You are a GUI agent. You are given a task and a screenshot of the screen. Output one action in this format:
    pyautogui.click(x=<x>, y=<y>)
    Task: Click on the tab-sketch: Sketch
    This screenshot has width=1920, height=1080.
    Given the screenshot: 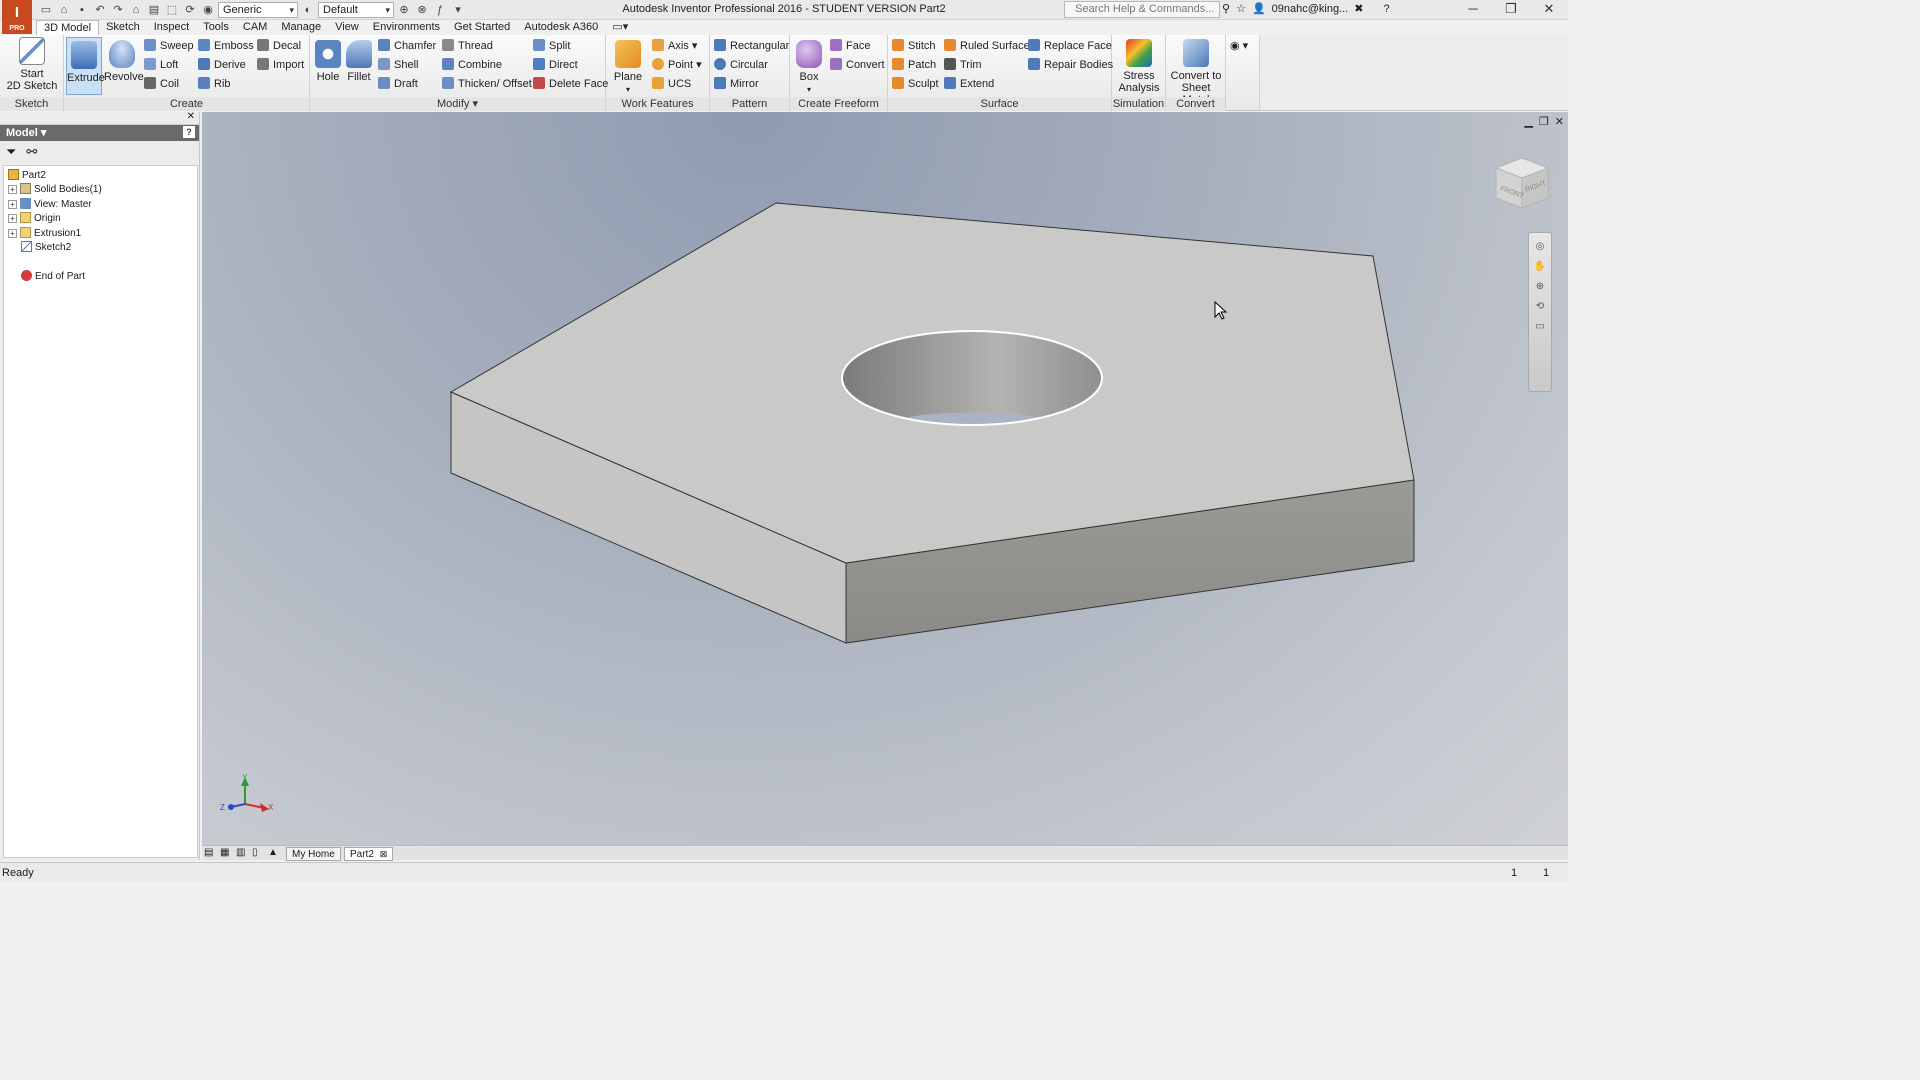 What is the action you would take?
    pyautogui.click(x=123, y=27)
    